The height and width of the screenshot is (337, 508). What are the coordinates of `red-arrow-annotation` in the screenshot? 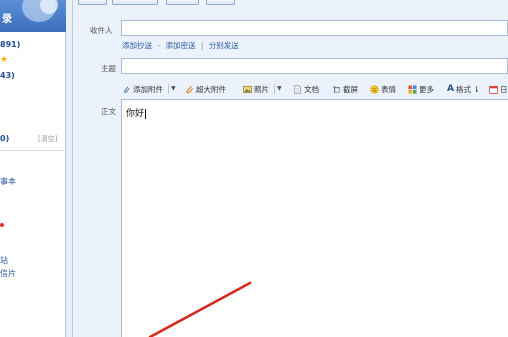 It's located at (200, 309).